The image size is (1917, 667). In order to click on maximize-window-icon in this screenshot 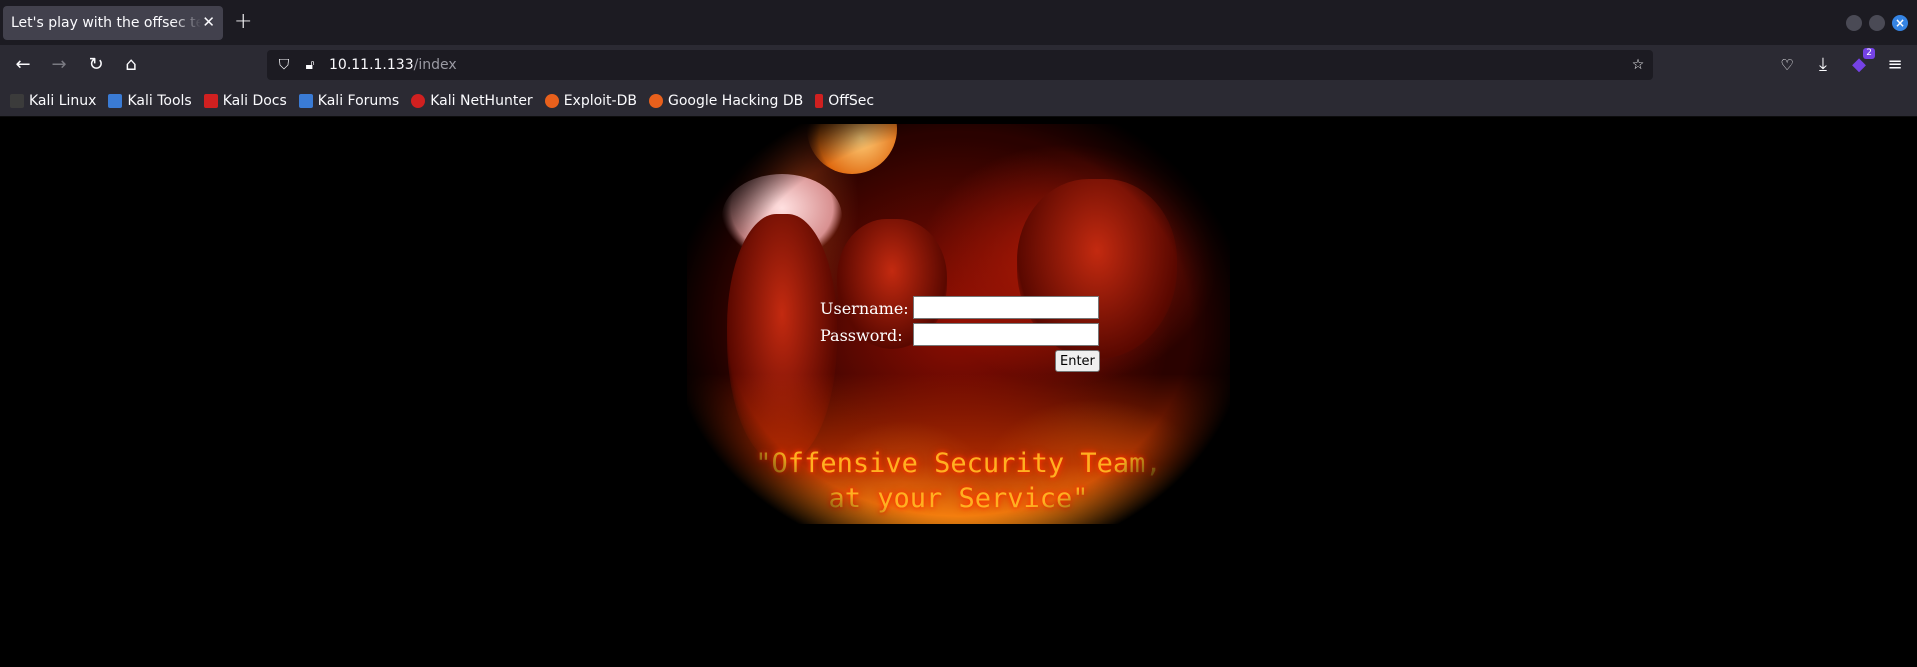, I will do `click(1877, 23)`.